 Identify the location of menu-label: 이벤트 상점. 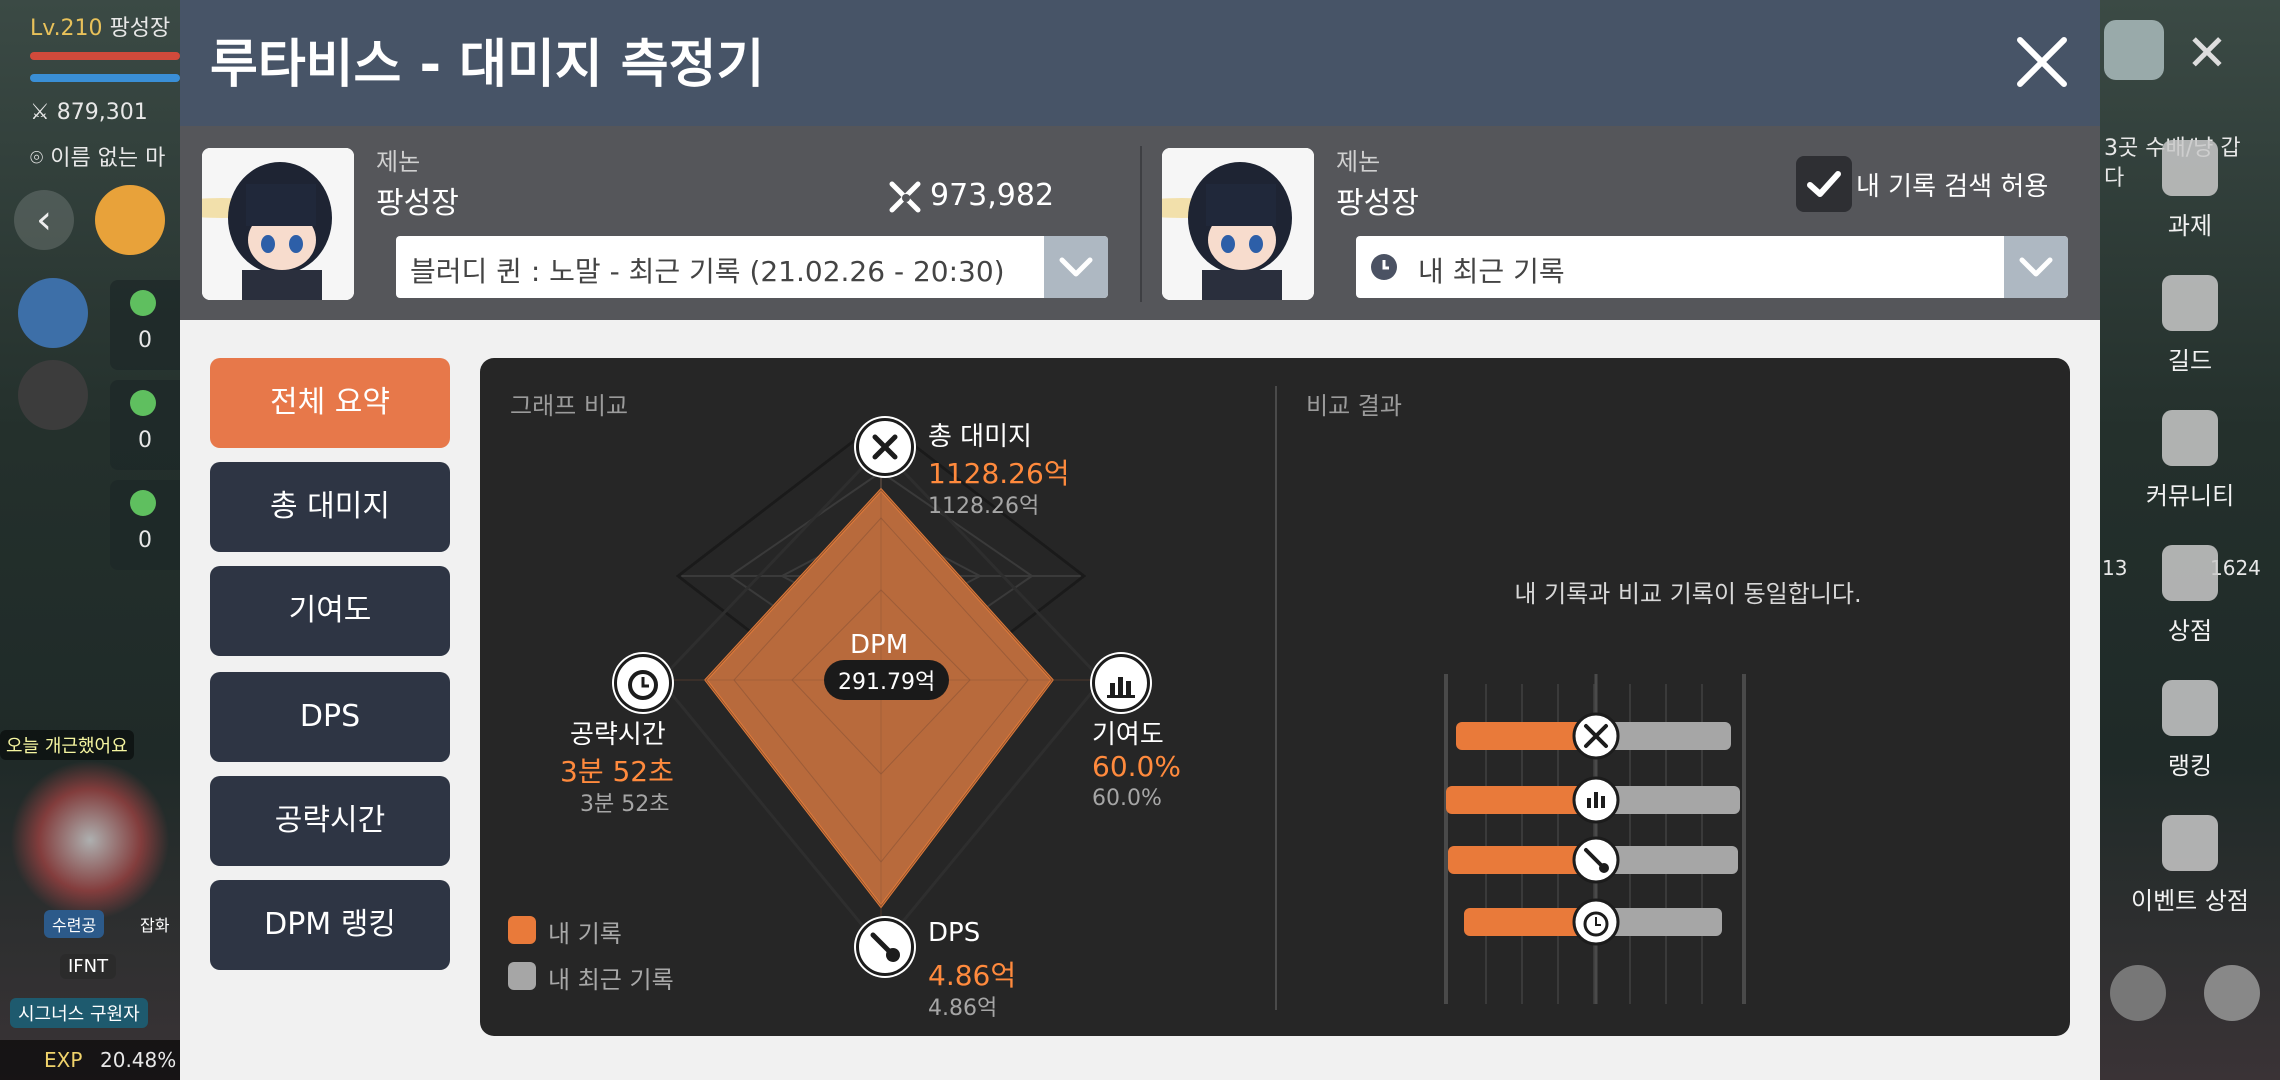
(2190, 901).